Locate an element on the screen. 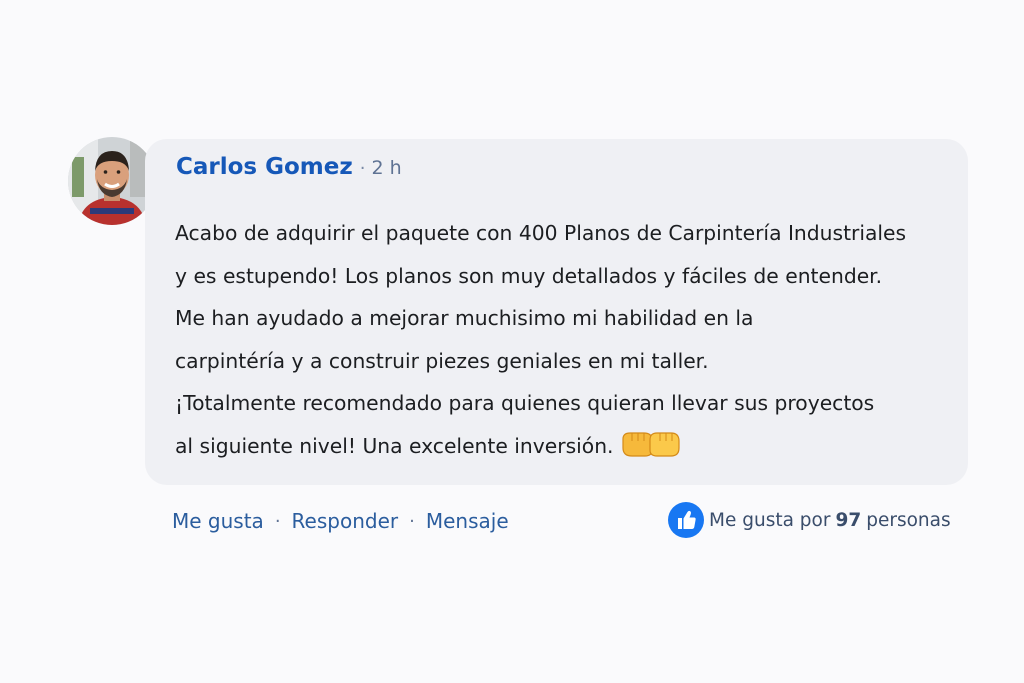  avatar-photo is located at coordinates (112, 181).